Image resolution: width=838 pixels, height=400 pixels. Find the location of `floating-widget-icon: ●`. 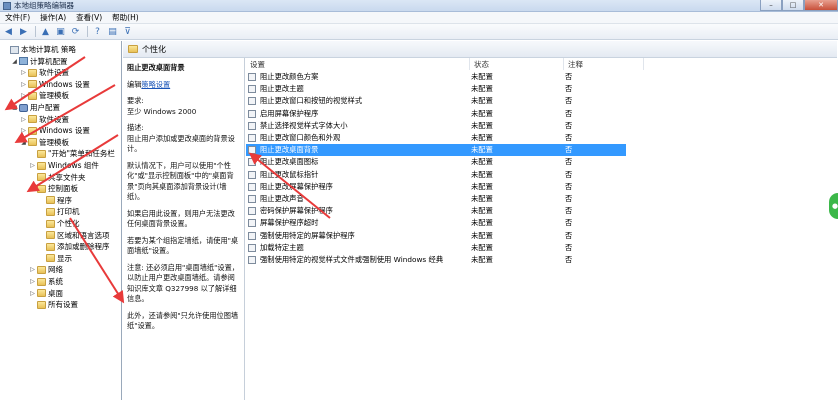

floating-widget-icon: ● is located at coordinates (833, 206).